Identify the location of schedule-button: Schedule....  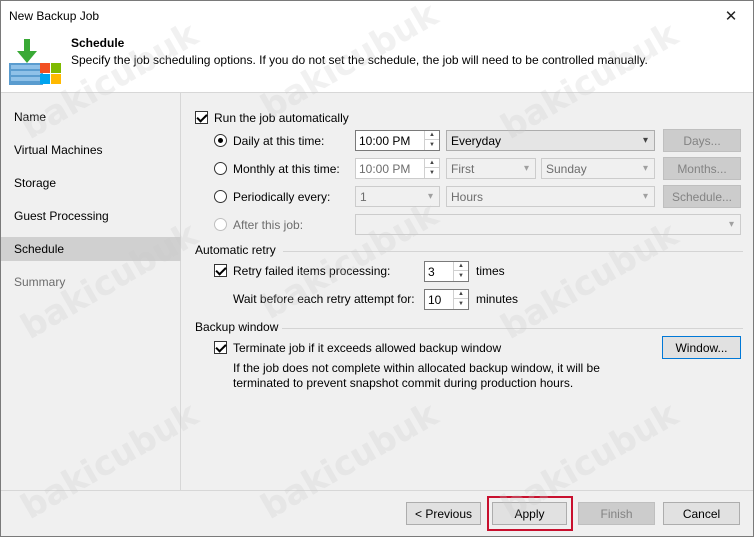
(702, 196).